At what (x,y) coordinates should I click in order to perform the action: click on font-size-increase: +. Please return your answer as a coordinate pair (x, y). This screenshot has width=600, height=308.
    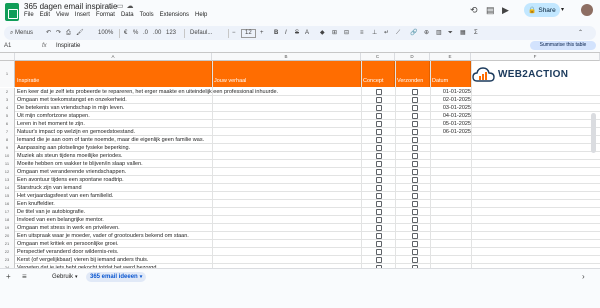
    Looking at the image, I should click on (262, 33).